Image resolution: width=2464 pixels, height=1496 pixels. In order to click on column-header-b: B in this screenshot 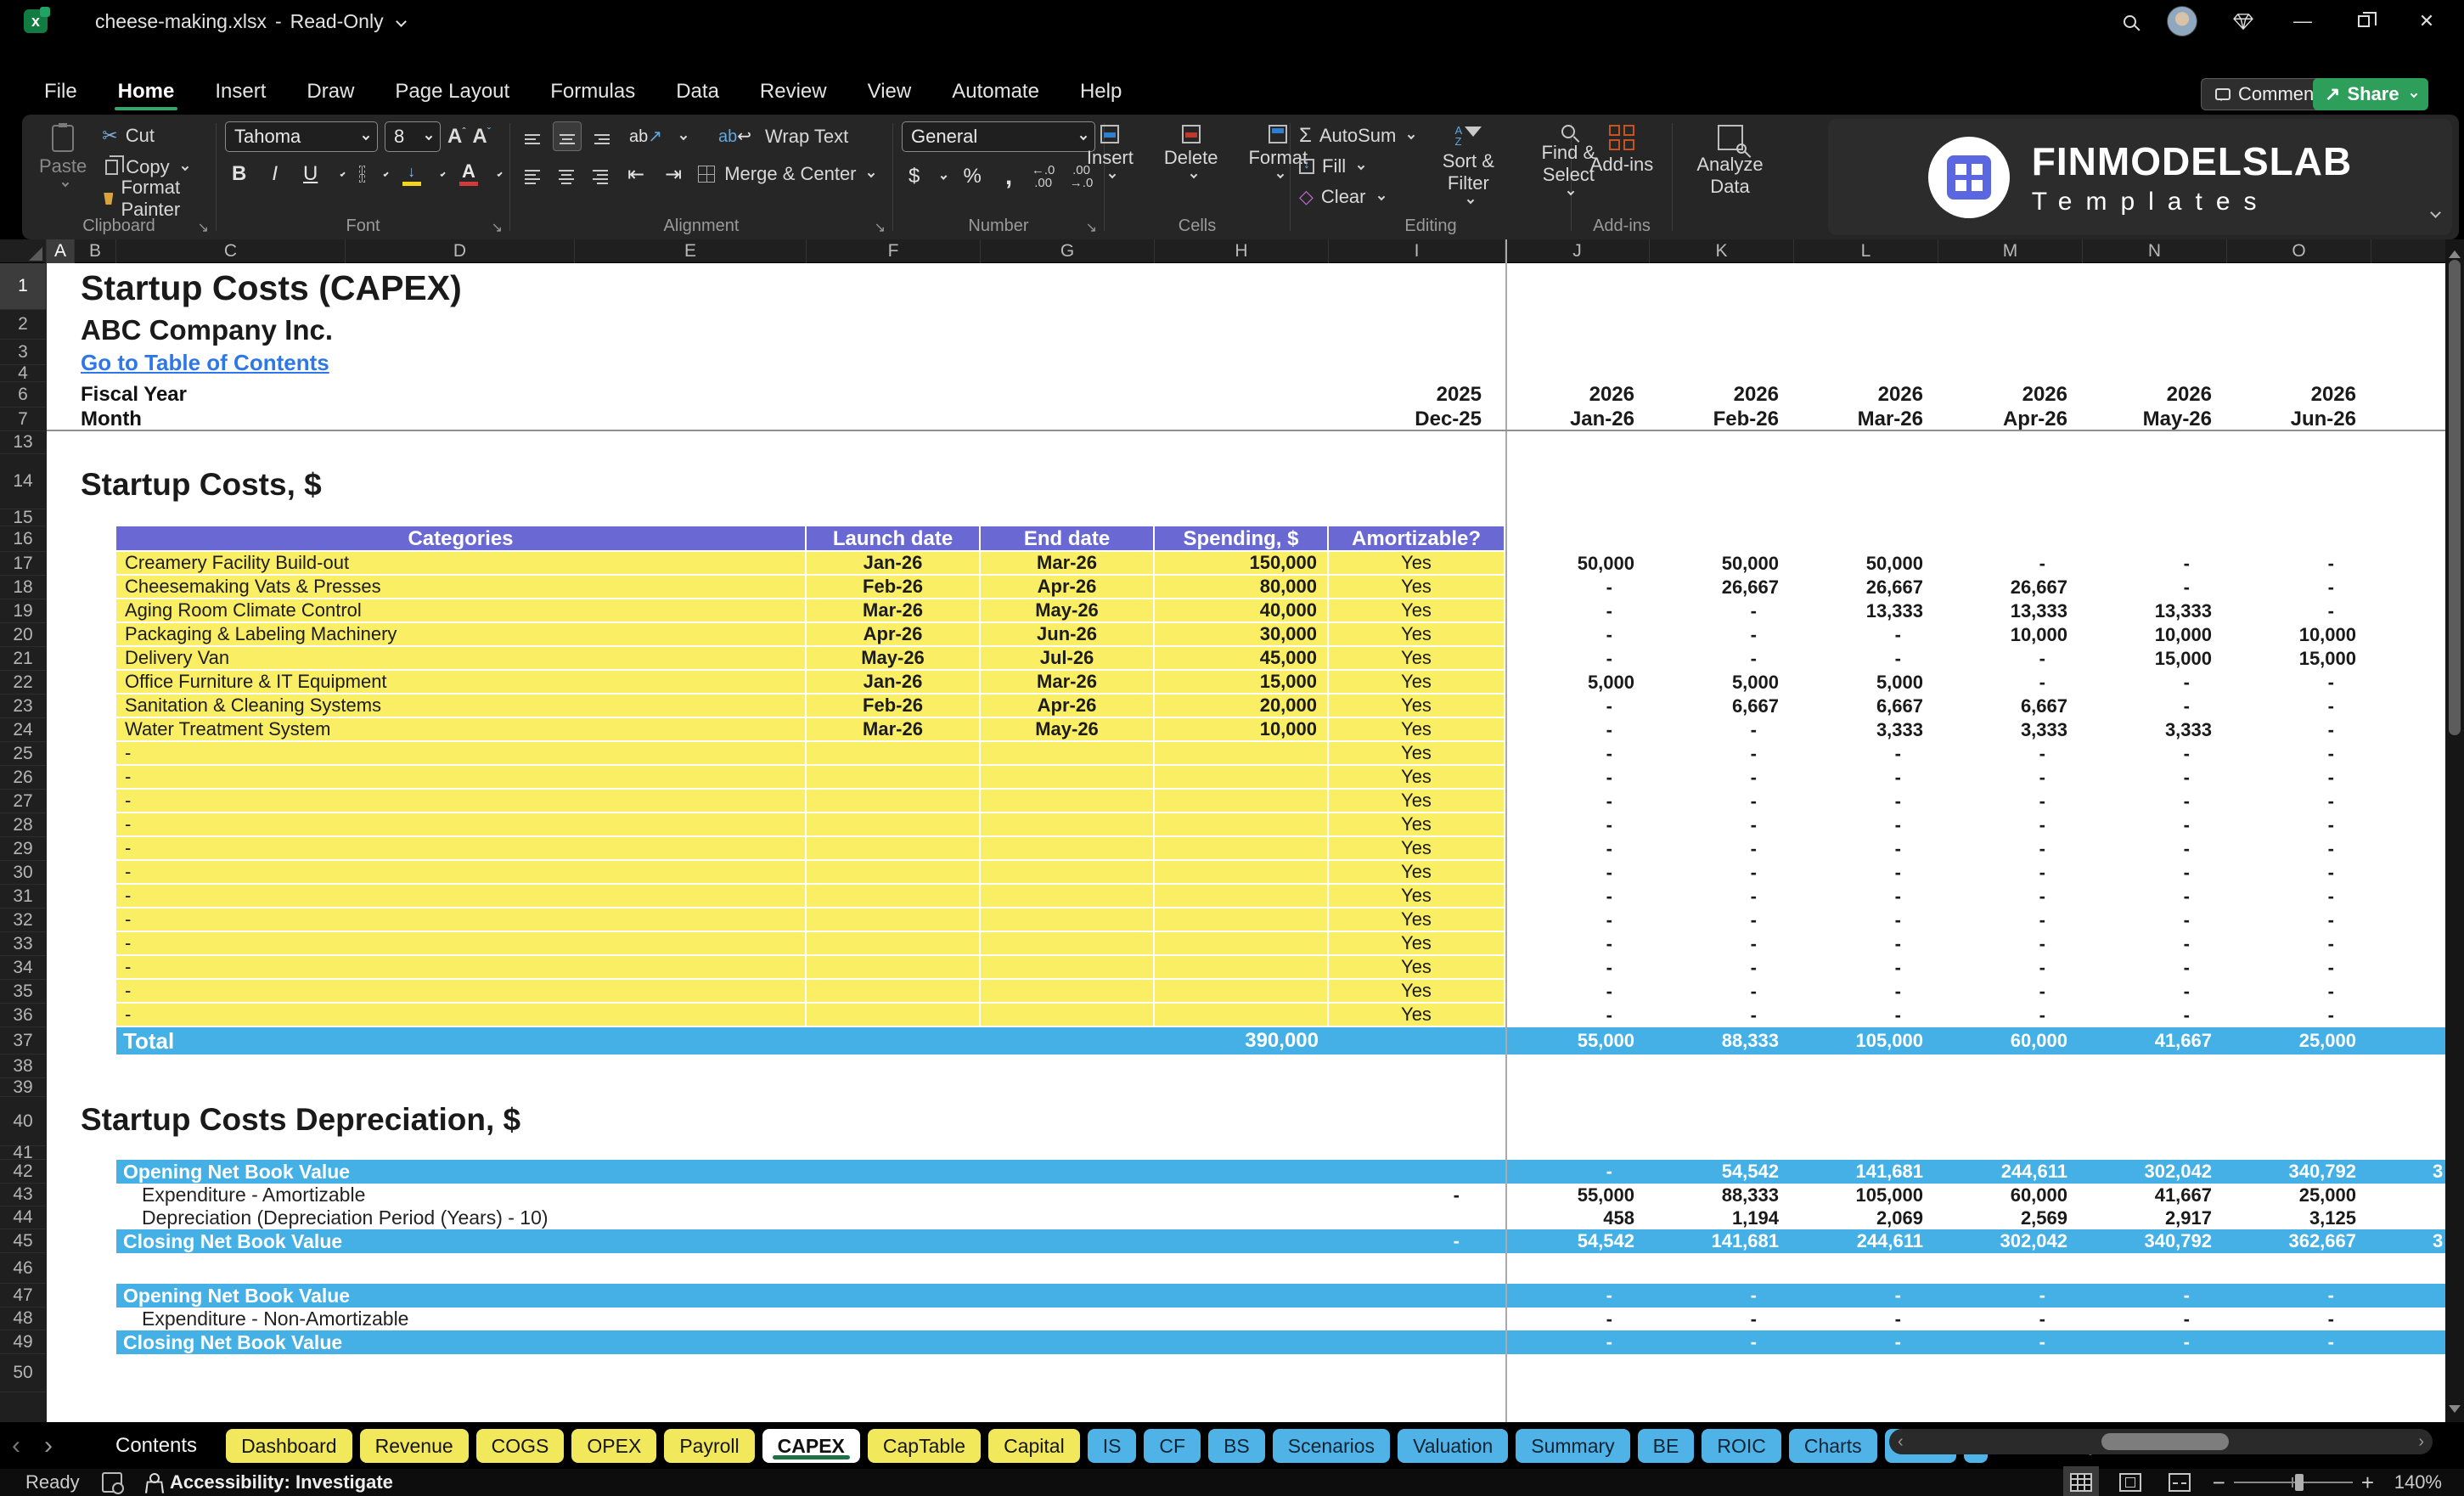, I will do `click(95, 251)`.